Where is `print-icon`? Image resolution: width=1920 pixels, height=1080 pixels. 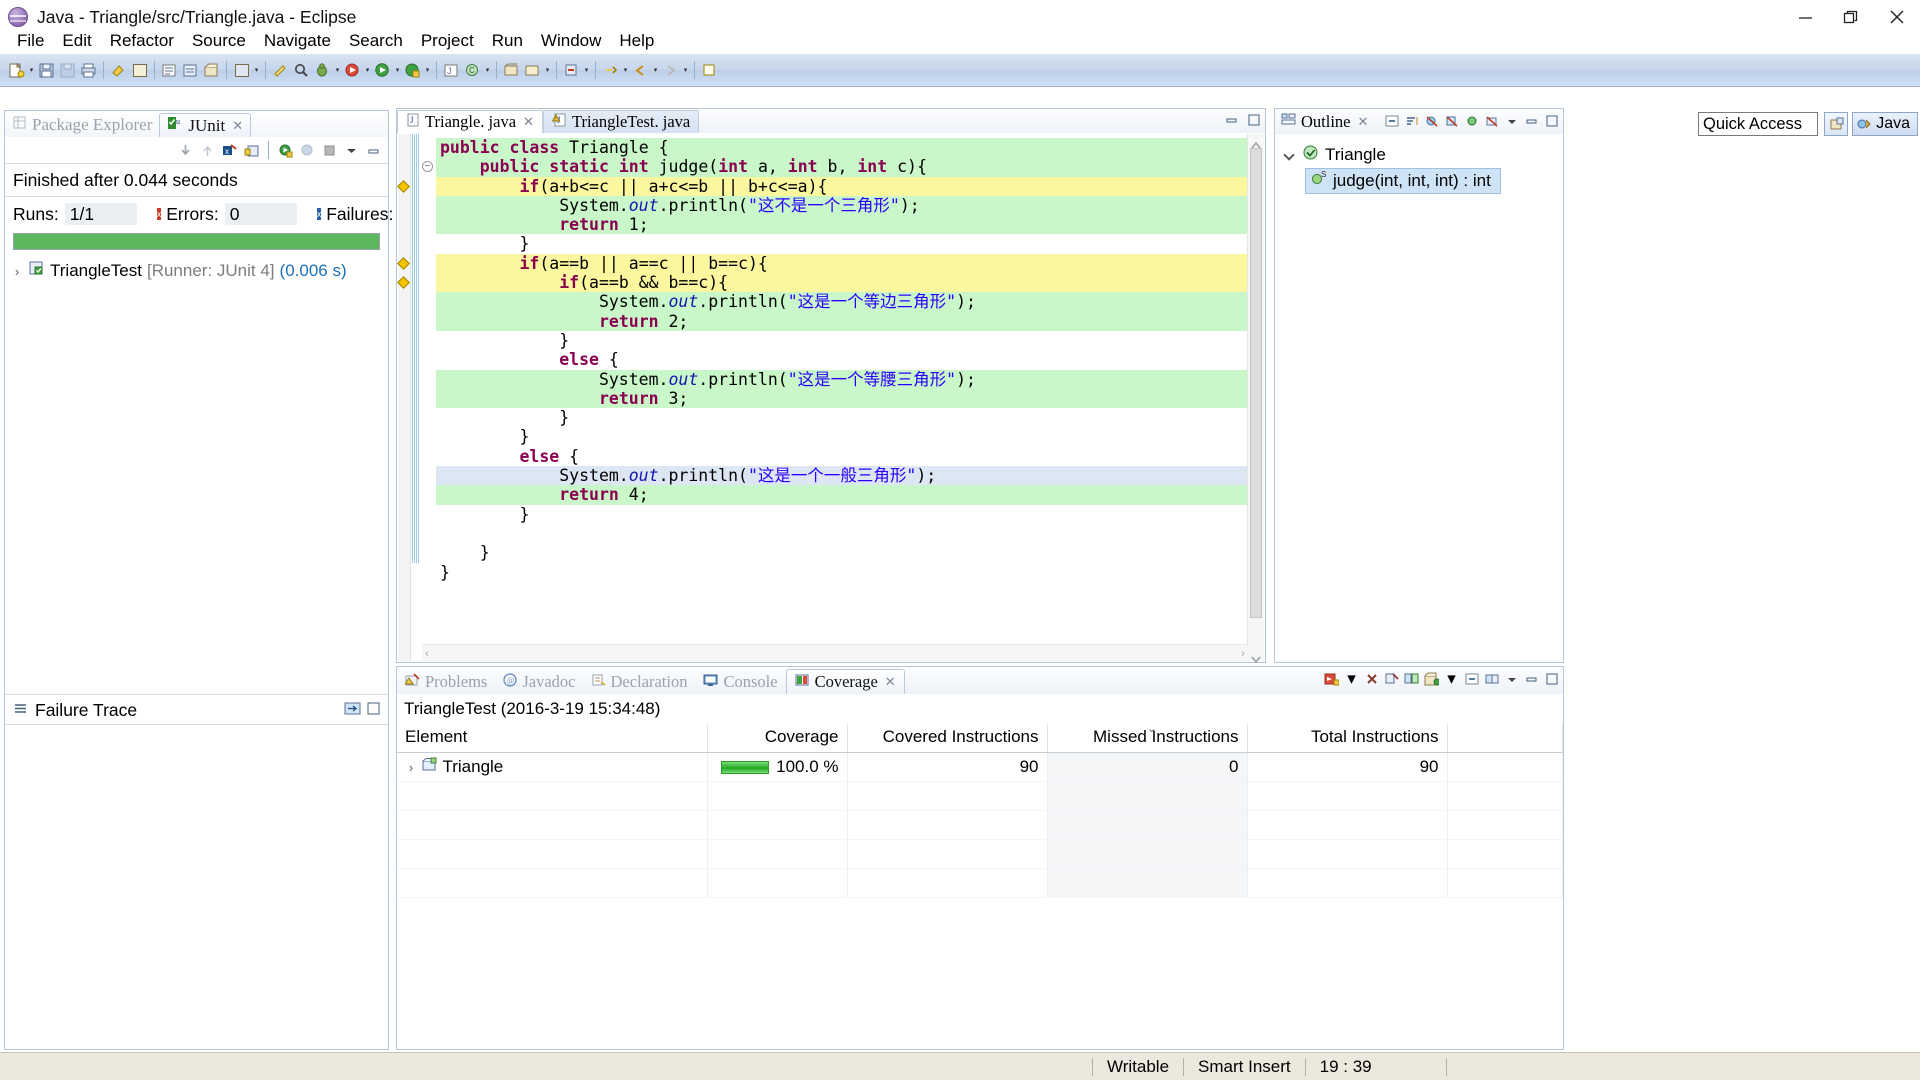 print-icon is located at coordinates (88, 70).